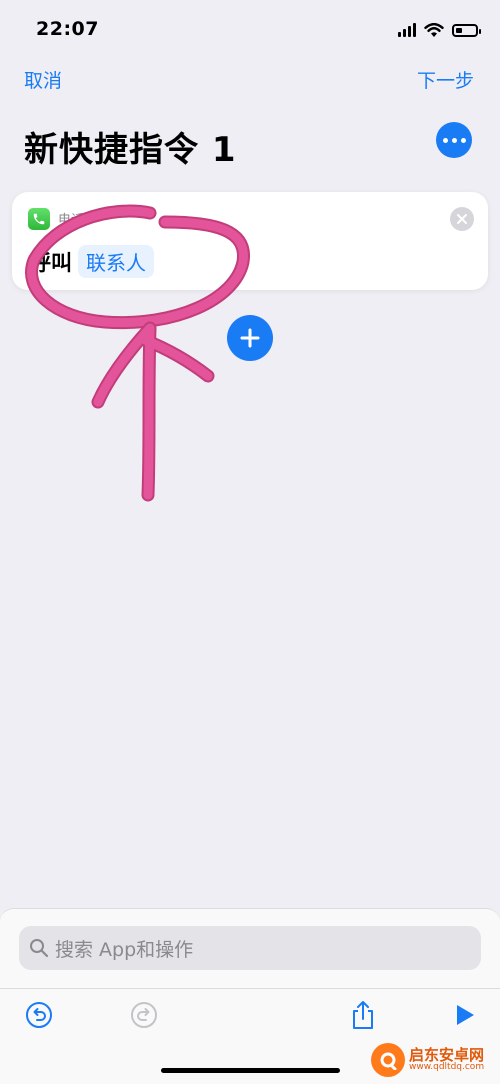 The height and width of the screenshot is (1084, 500). Describe the element at coordinates (71, 220) in the screenshot. I see `action-app-name: 电话` at that location.